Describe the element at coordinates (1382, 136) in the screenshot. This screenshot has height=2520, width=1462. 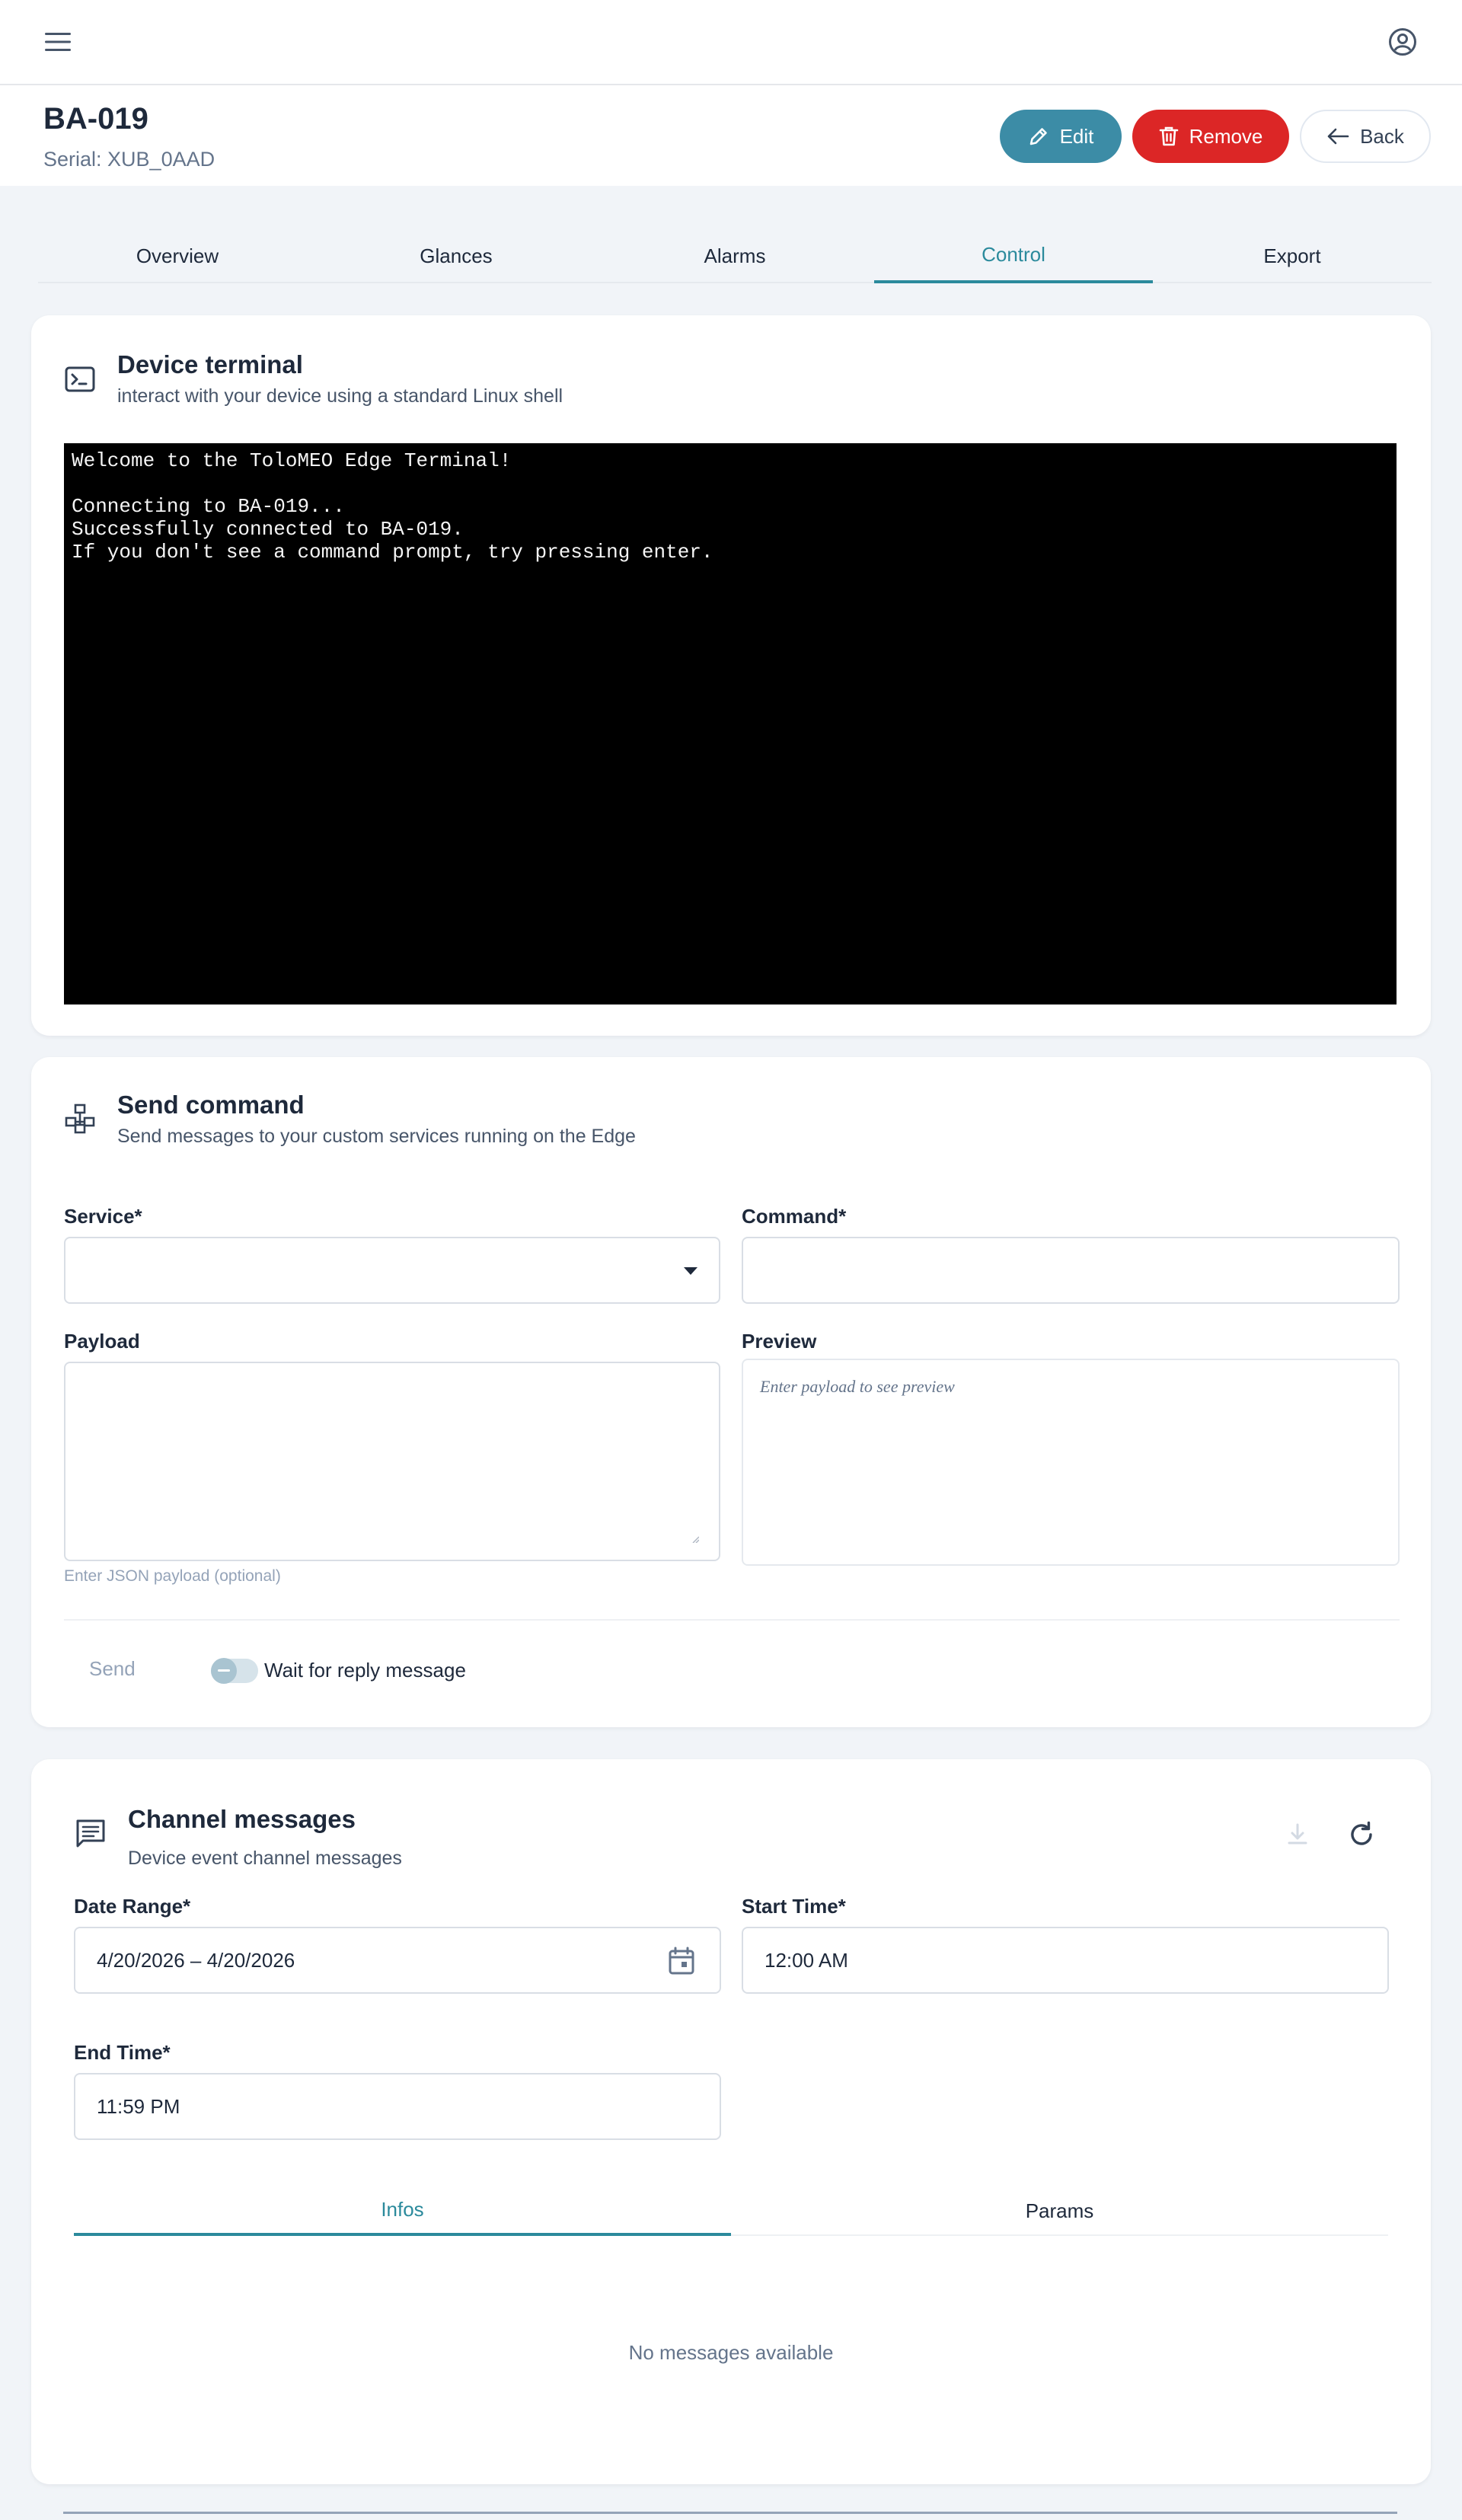
I see `back-button-label: Back` at that location.